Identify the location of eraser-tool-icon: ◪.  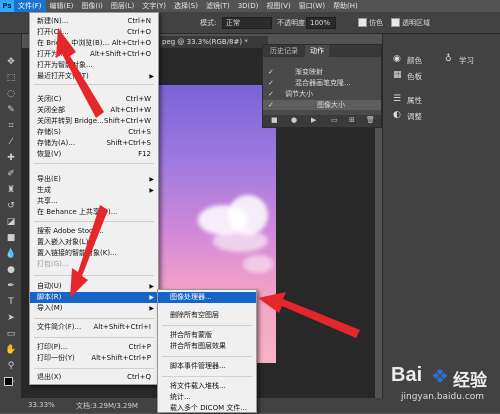
(11, 222).